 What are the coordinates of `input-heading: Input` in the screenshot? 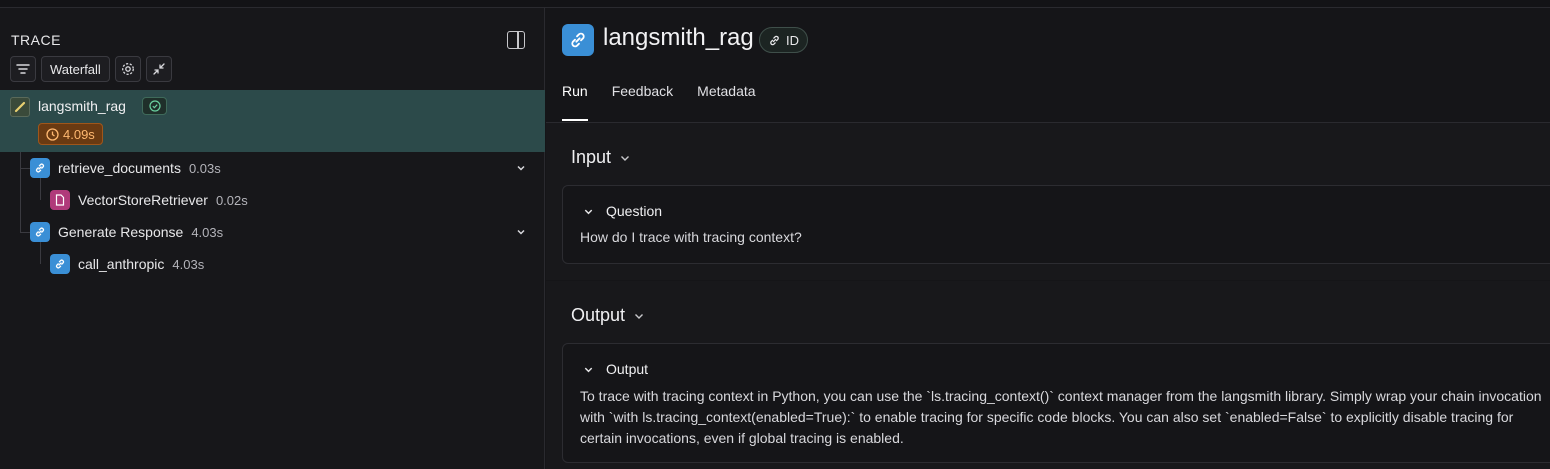 It's located at (591, 157).